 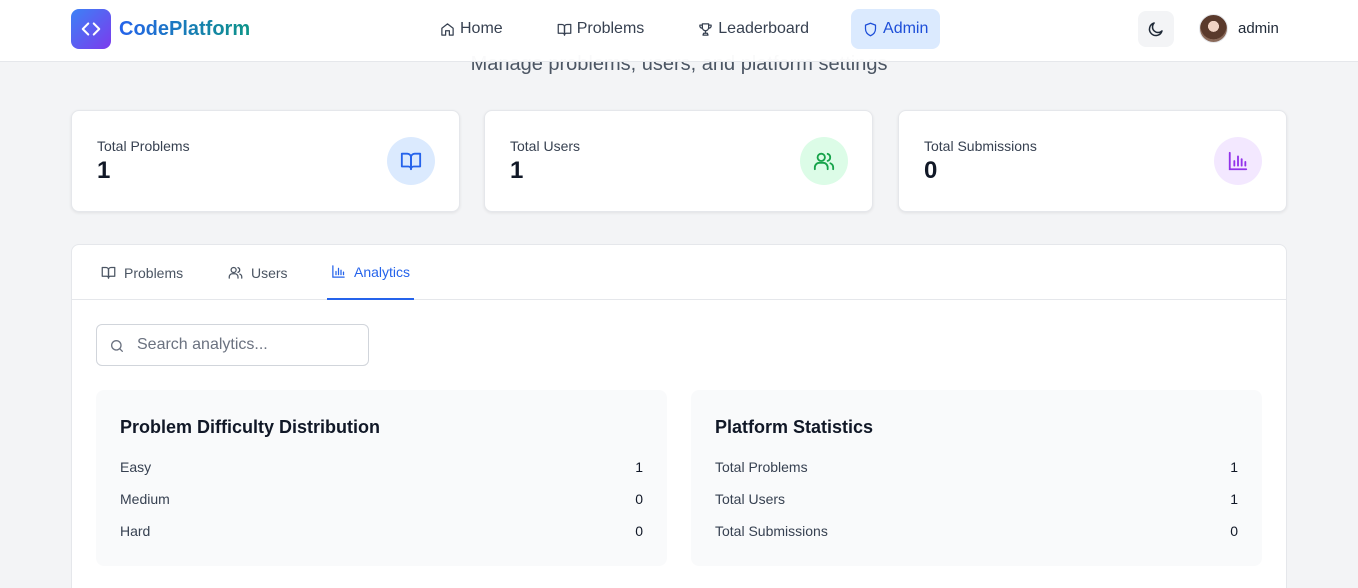 I want to click on list-item: Total Users 1, so click(x=976, y=501).